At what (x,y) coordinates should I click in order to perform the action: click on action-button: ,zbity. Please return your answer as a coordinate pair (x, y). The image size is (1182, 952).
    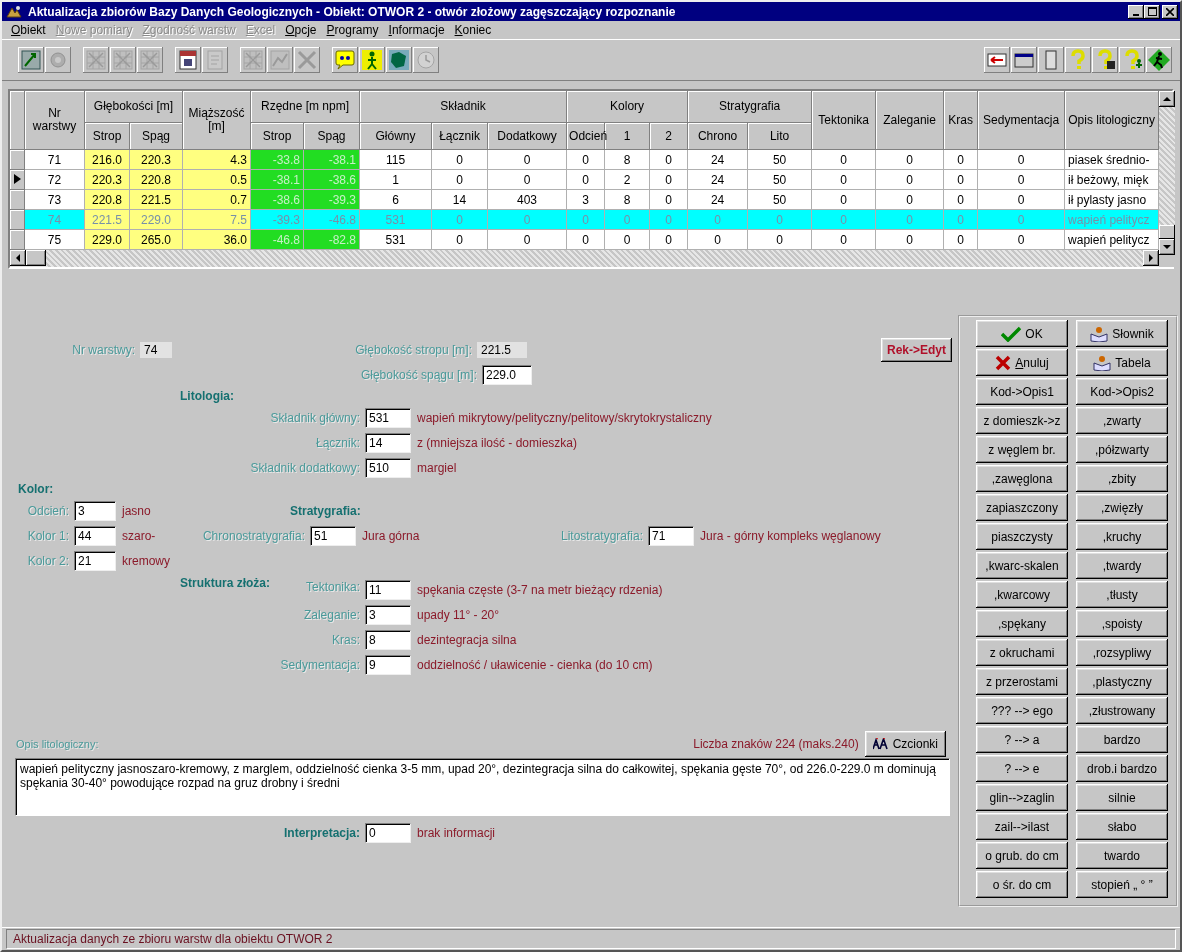
    Looking at the image, I should click on (1122, 478).